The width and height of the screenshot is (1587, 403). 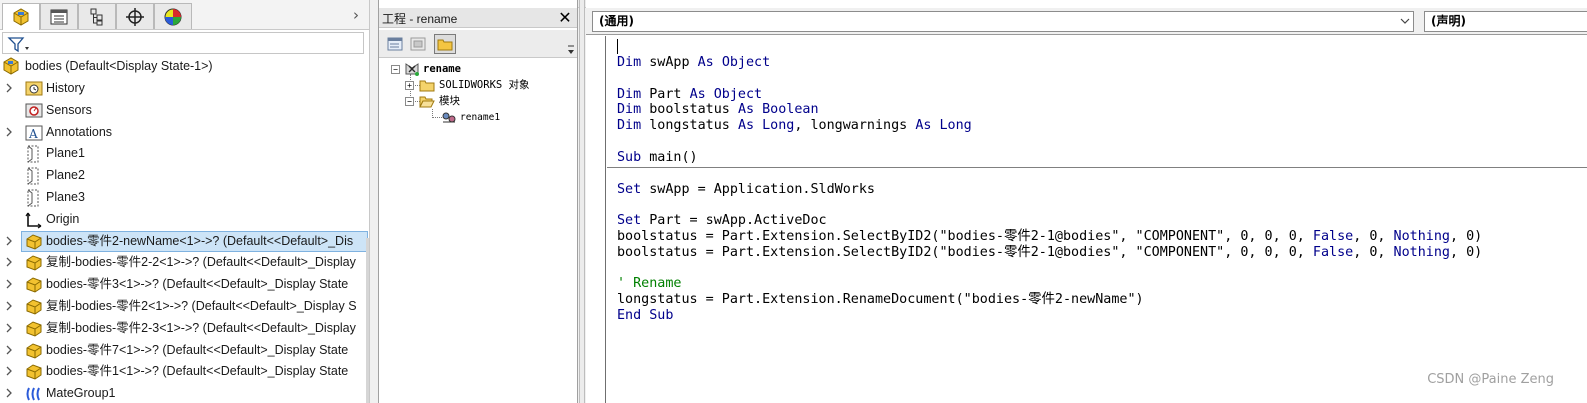 I want to click on modules-folder-label: 模块, so click(x=449, y=101).